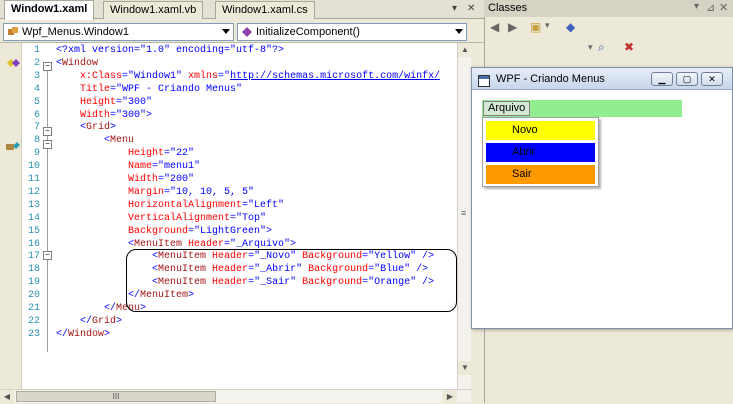  I want to click on chevron-down-icon, so click(459, 31).